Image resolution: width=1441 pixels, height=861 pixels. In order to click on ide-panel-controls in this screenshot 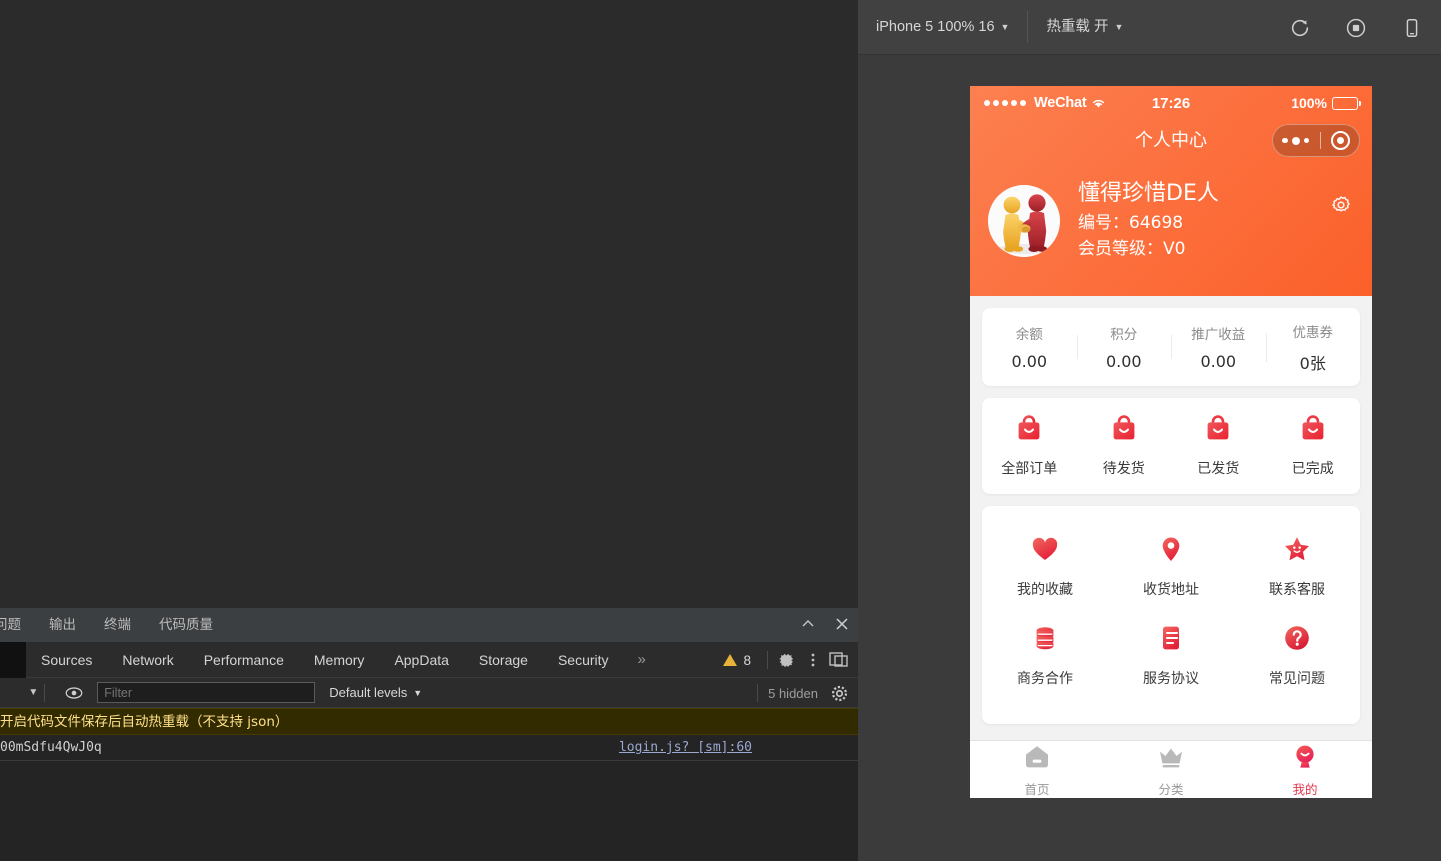, I will do `click(825, 625)`.